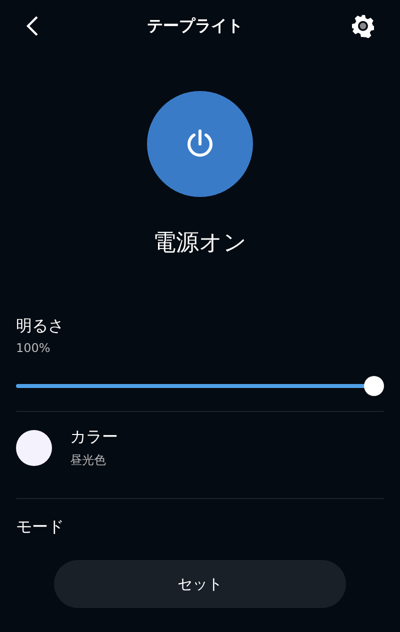 This screenshot has width=400, height=632. I want to click on color-label: カラー, so click(94, 437).